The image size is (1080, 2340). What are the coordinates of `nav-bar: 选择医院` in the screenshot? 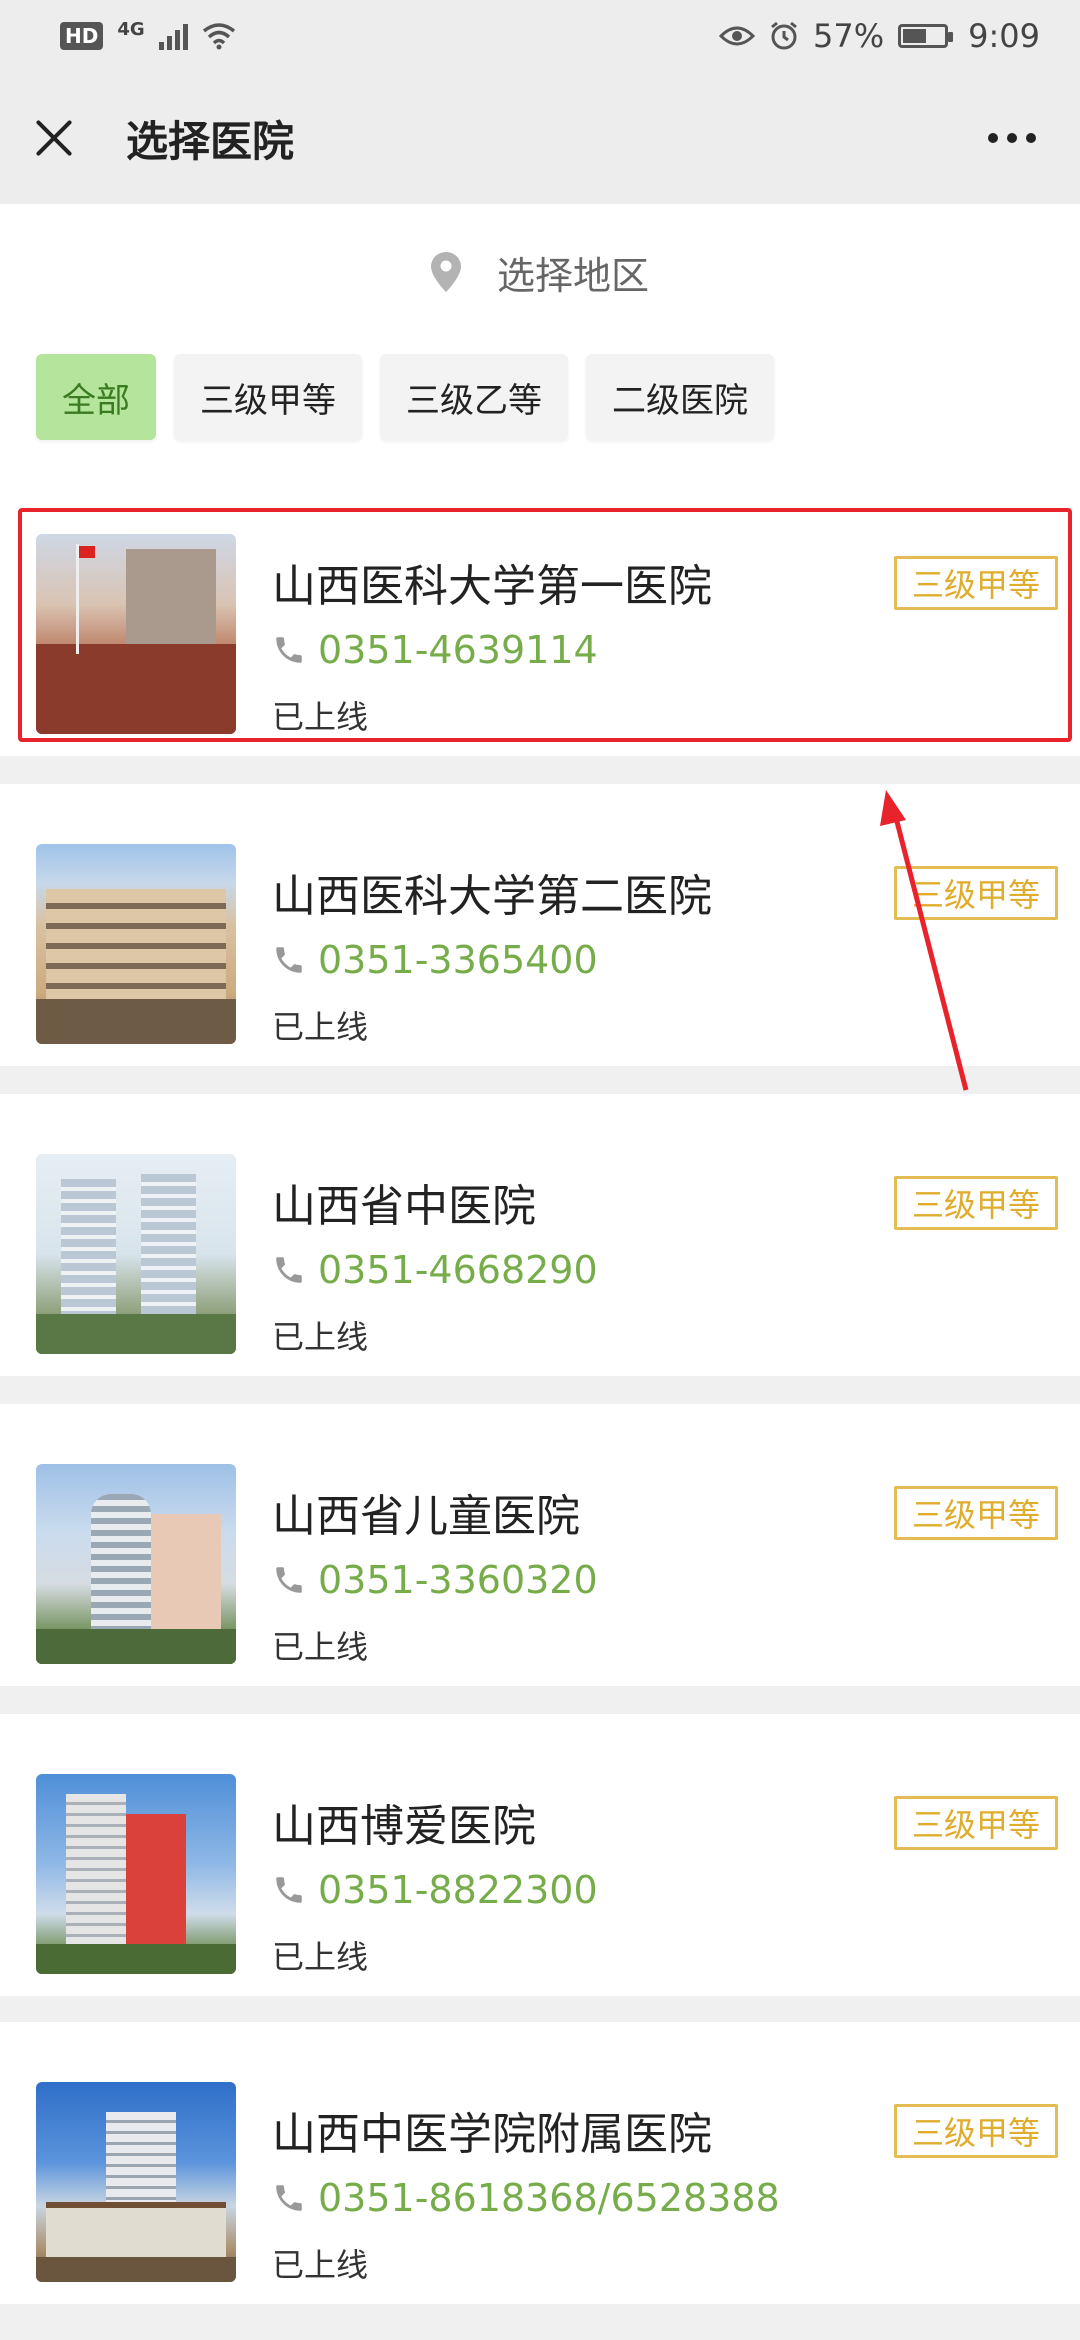 It's located at (540, 138).